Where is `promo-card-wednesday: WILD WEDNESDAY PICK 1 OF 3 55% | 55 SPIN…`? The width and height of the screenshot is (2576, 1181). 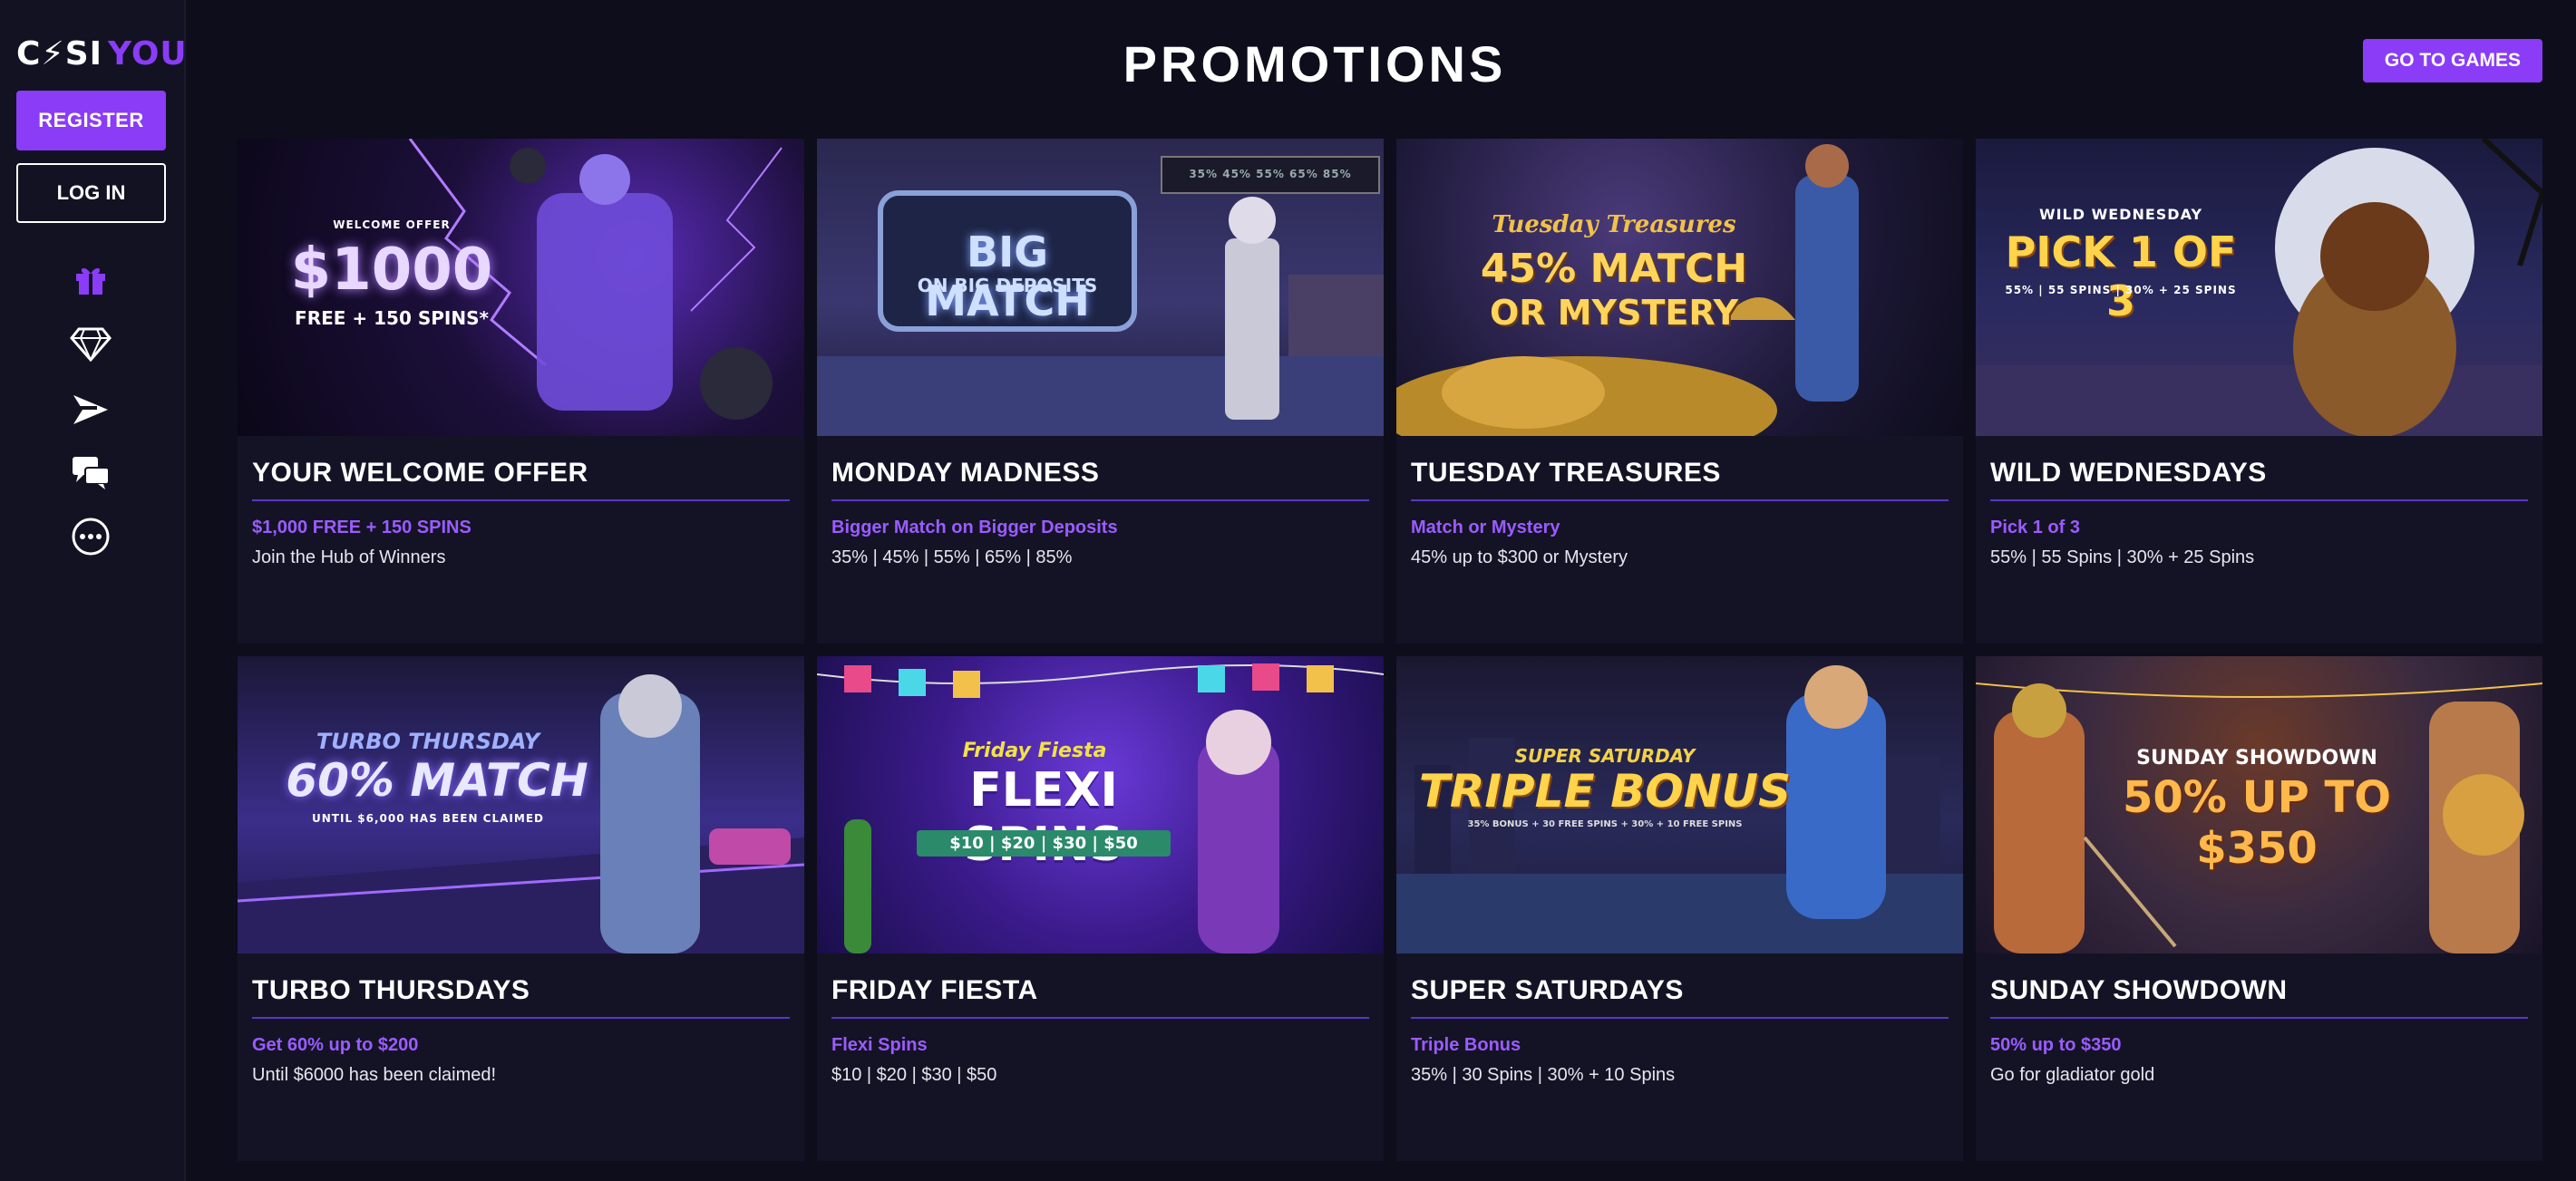 promo-card-wednesday: WILD WEDNESDAY PICK 1 OF 3 55% | 55 SPIN… is located at coordinates (2259, 391).